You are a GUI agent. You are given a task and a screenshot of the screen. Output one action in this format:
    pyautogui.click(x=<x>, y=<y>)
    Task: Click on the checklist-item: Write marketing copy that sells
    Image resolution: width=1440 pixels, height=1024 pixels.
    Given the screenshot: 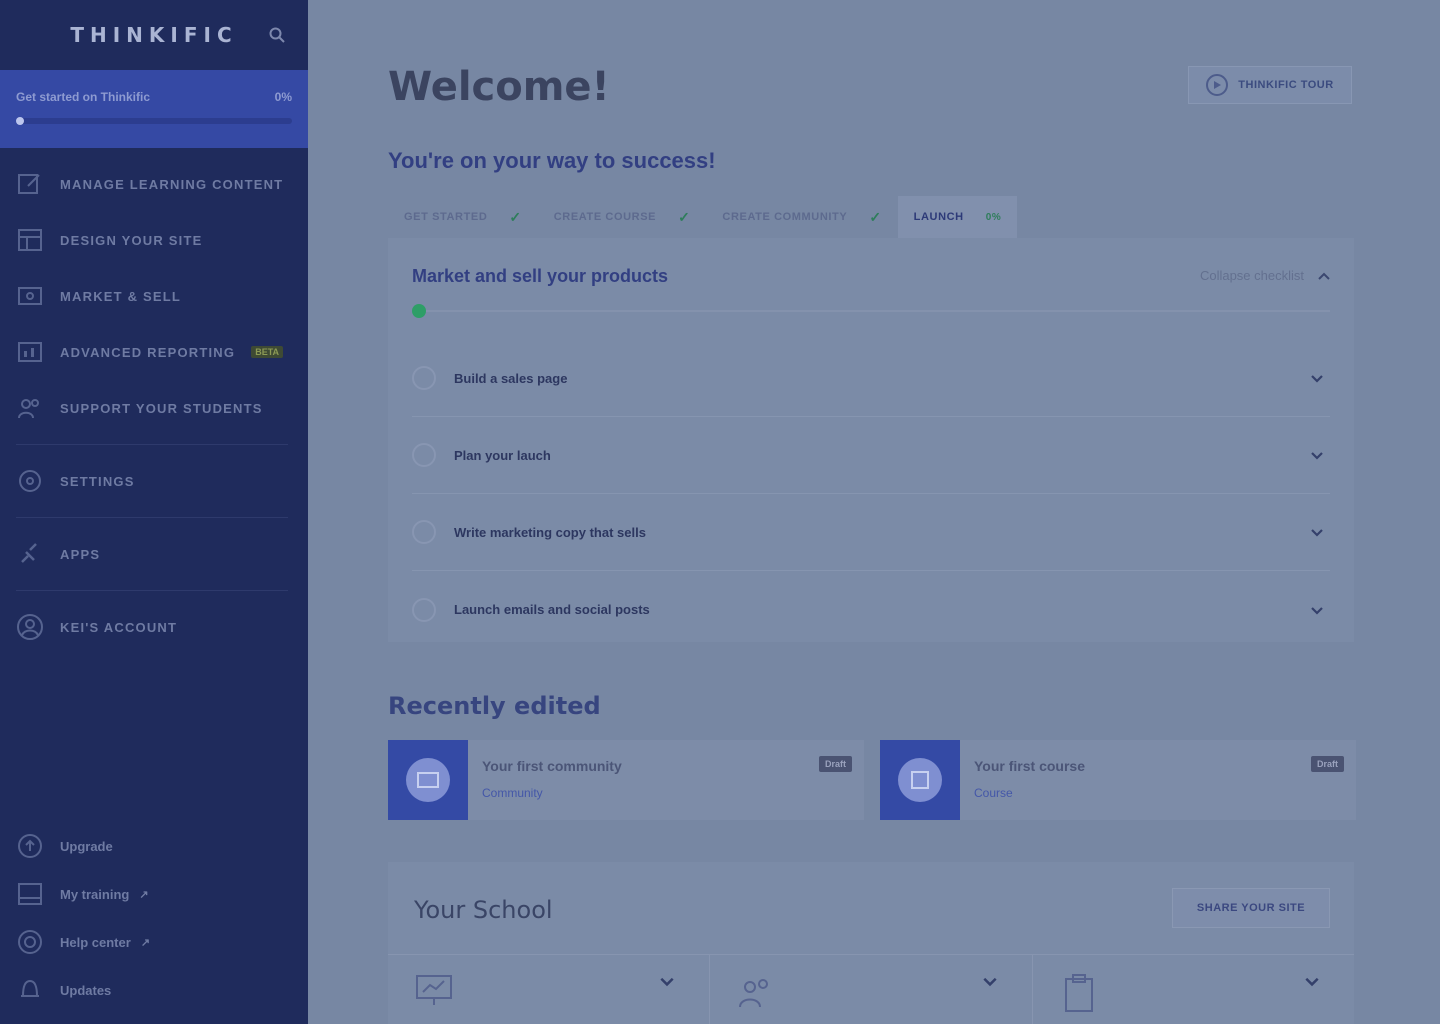 What is the action you would take?
    pyautogui.click(x=871, y=532)
    